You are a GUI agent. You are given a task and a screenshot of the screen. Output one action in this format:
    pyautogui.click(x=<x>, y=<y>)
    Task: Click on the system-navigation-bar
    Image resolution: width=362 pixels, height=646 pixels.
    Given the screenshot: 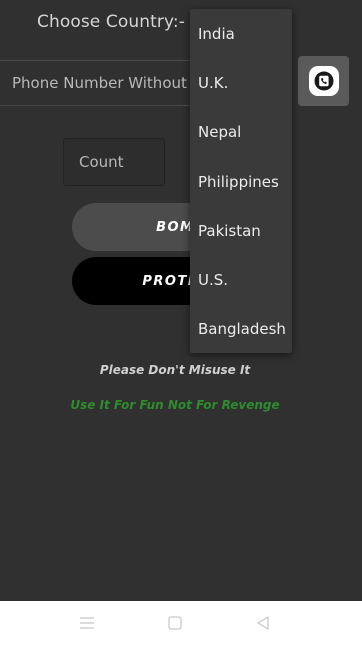 What is the action you would take?
    pyautogui.click(x=181, y=623)
    